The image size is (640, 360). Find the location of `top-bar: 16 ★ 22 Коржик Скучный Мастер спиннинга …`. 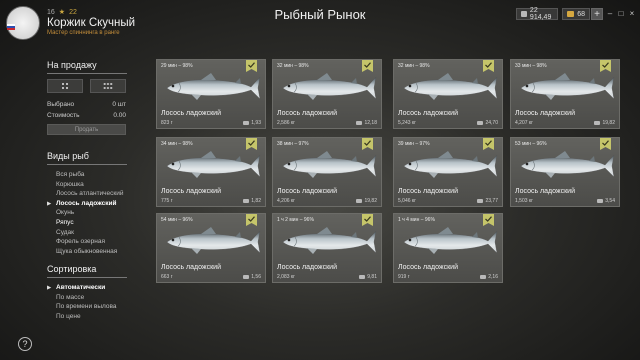

top-bar: 16 ★ 22 Коржик Скучный Мастер спиннинга … is located at coordinates (320, 20).